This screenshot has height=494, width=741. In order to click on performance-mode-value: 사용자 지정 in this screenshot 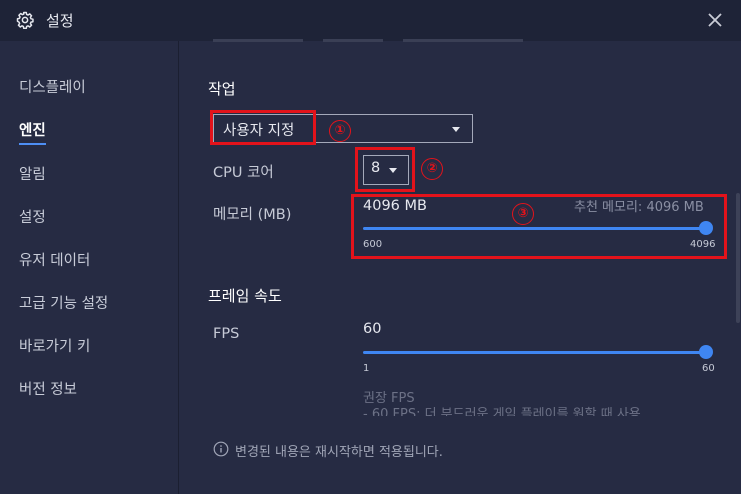, I will do `click(259, 131)`.